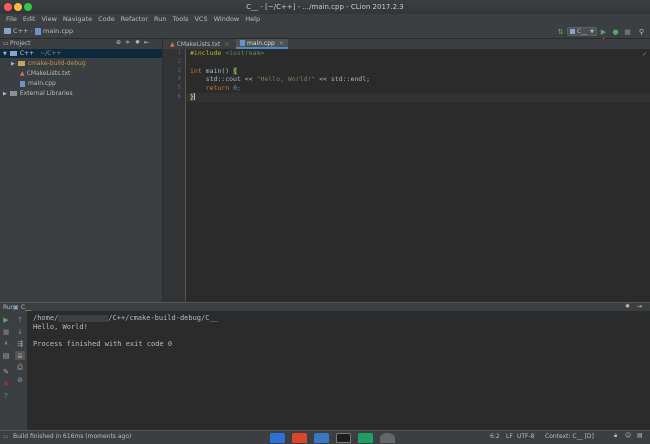  Describe the element at coordinates (38, 31) in the screenshot. I see `breadcrumb: C++ › main.cpp` at that location.